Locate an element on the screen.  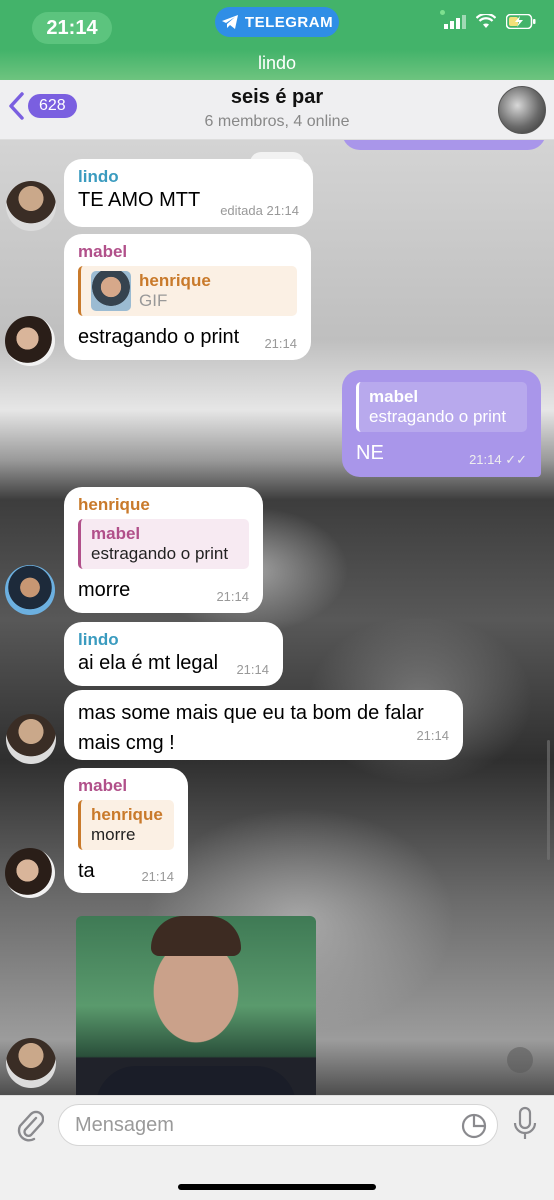
status-icons is located at coordinates (490, 21).